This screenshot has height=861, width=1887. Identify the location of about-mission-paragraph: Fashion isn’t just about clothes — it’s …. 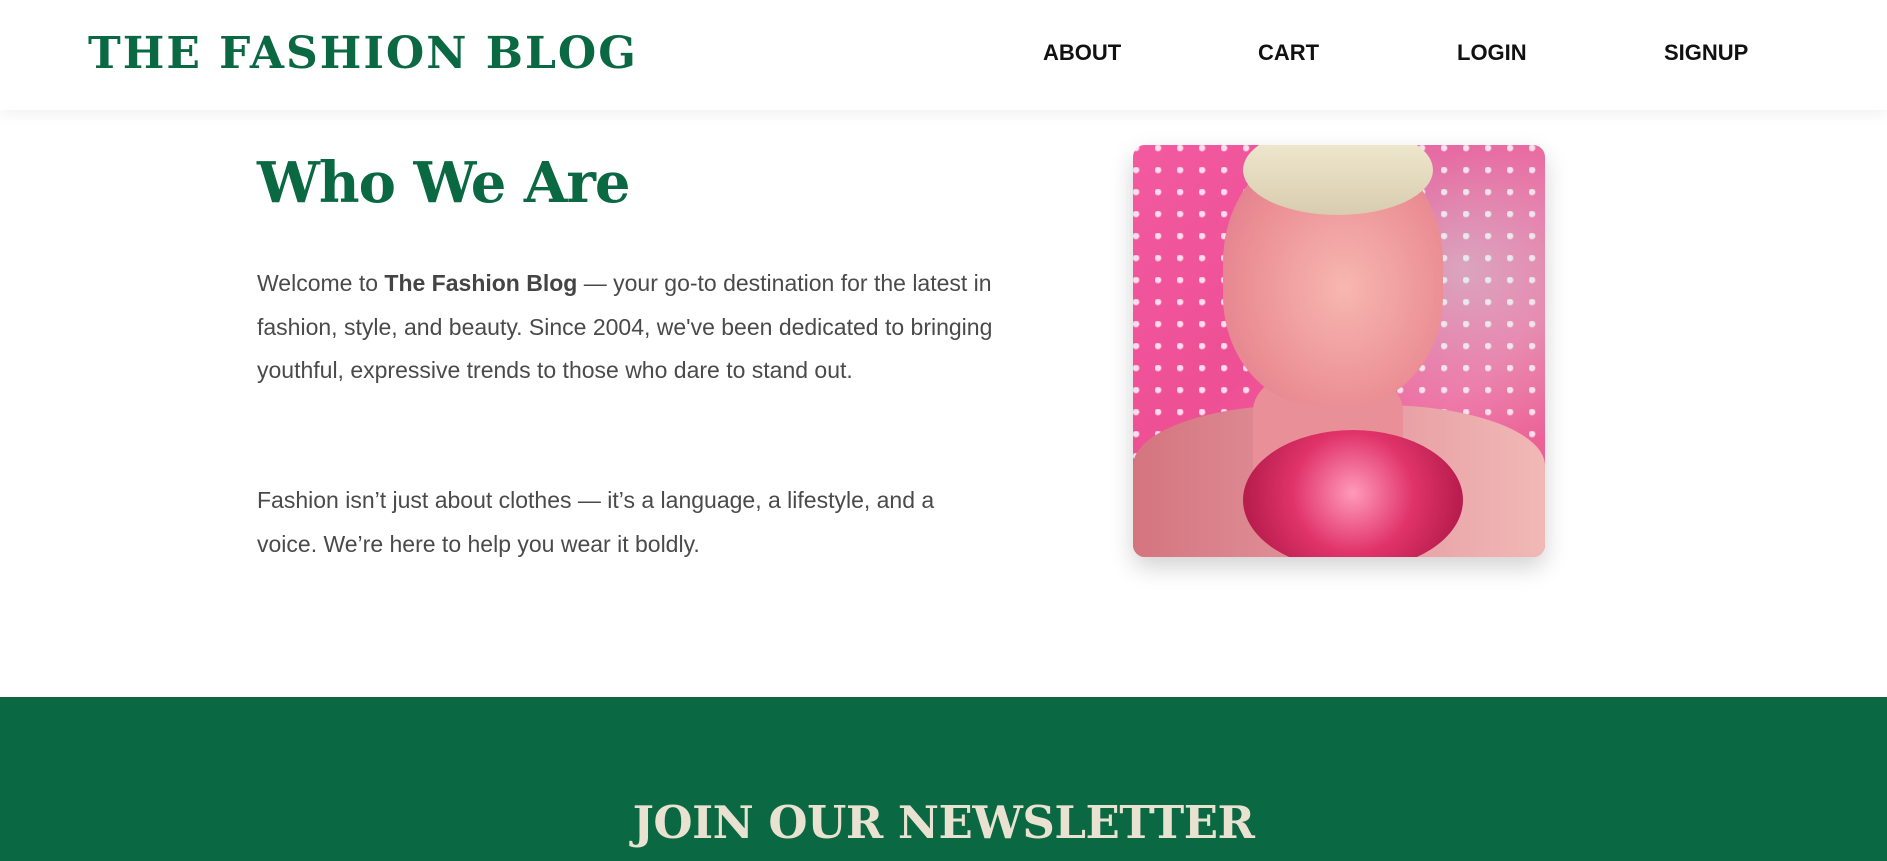
(596, 522).